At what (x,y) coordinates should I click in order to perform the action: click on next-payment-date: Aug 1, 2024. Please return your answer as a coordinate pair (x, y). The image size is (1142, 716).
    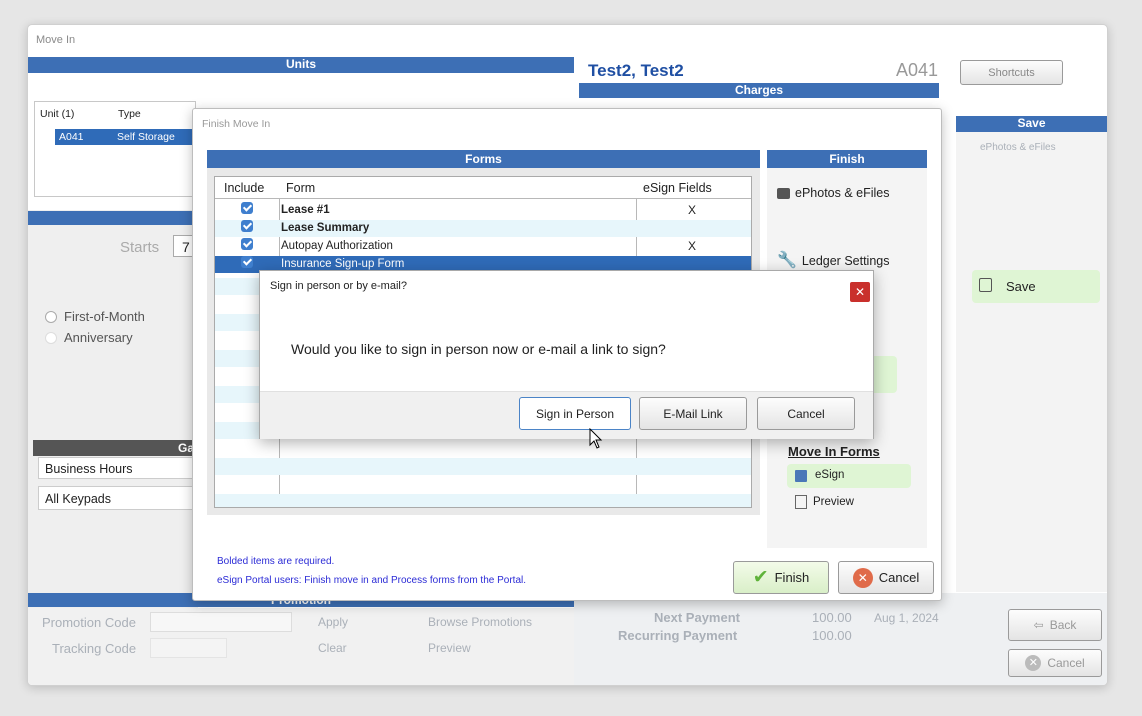
    Looking at the image, I should click on (906, 618).